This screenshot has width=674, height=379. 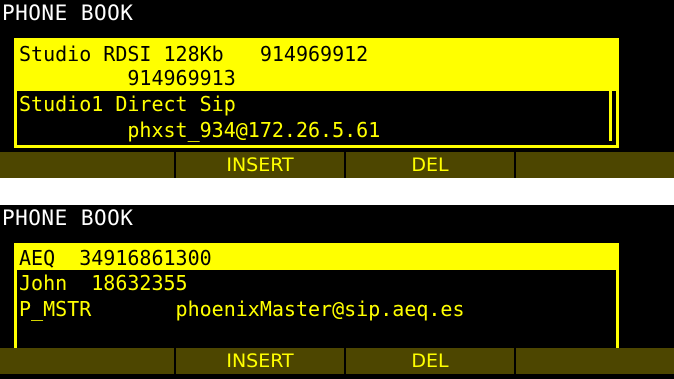 I want to click on entry-studio1-line2: phxst_934@172.26.5.61, so click(x=199, y=130).